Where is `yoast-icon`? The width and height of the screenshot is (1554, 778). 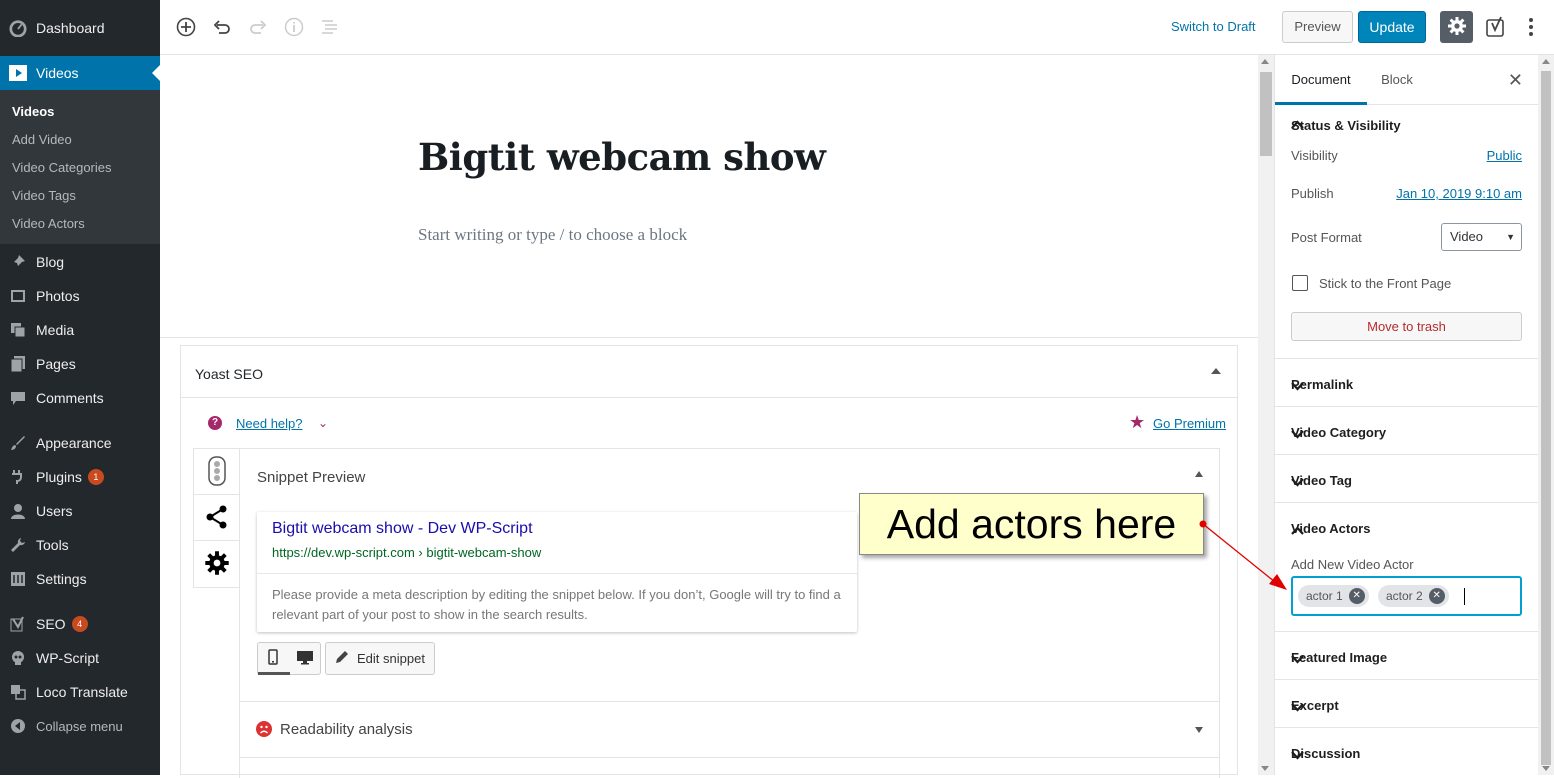
yoast-icon is located at coordinates (18, 624).